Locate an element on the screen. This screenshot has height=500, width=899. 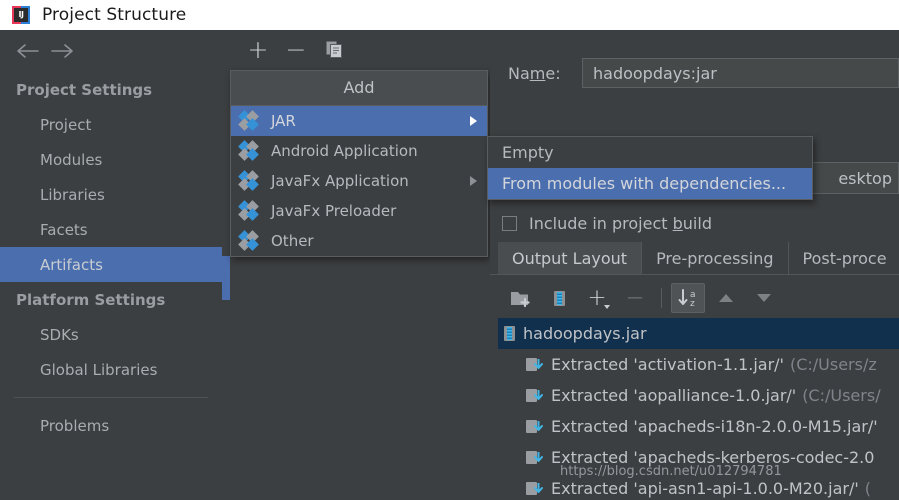
add-menu-title: Add is located at coordinates (359, 88).